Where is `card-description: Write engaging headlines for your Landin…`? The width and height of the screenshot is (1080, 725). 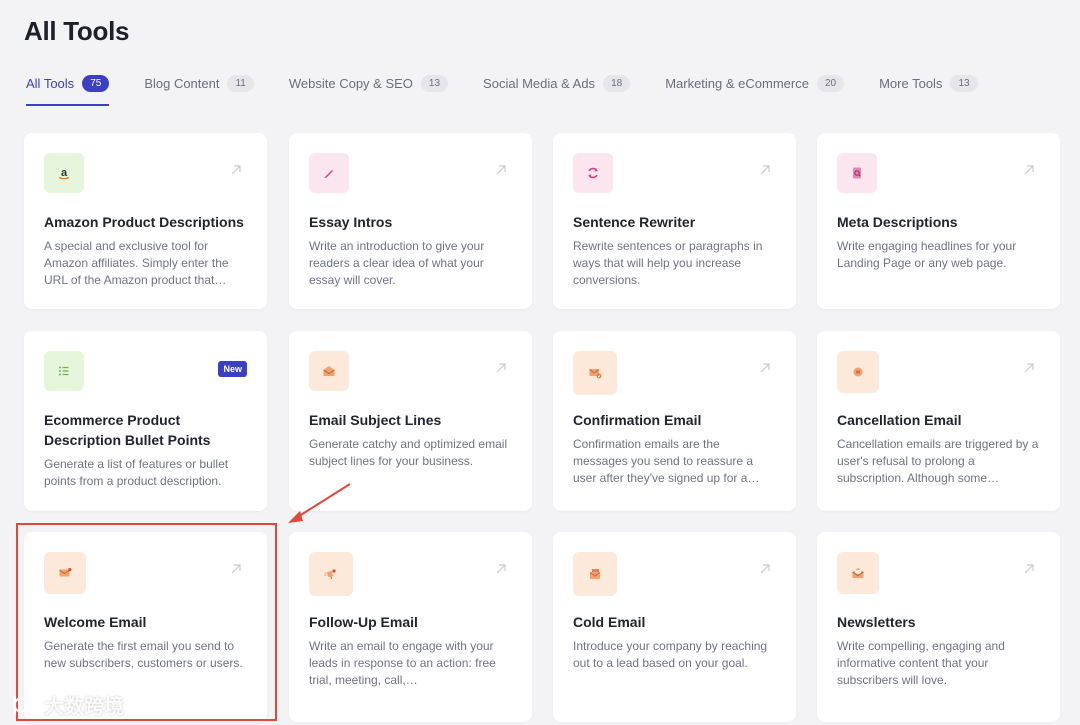 card-description: Write engaging headlines for your Landin… is located at coordinates (927, 254).